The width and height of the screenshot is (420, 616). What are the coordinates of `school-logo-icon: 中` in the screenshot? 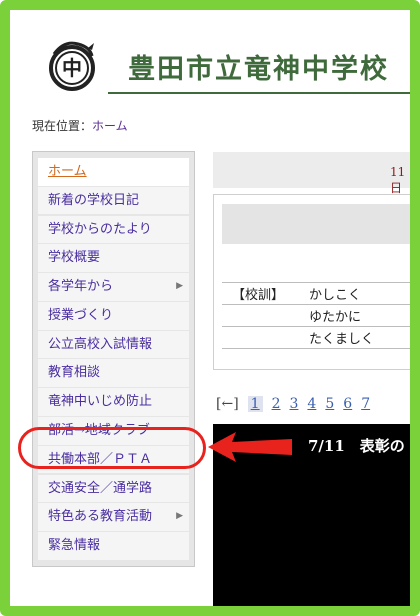 It's located at (72, 66).